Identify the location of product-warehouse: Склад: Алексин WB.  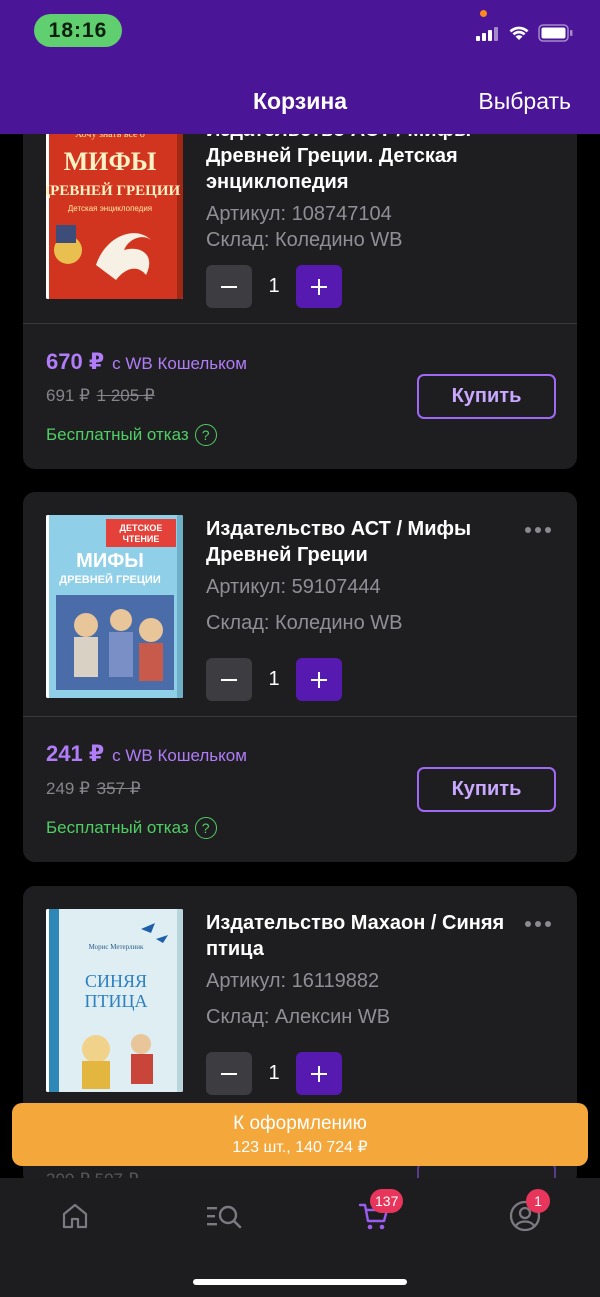
(298, 1017).